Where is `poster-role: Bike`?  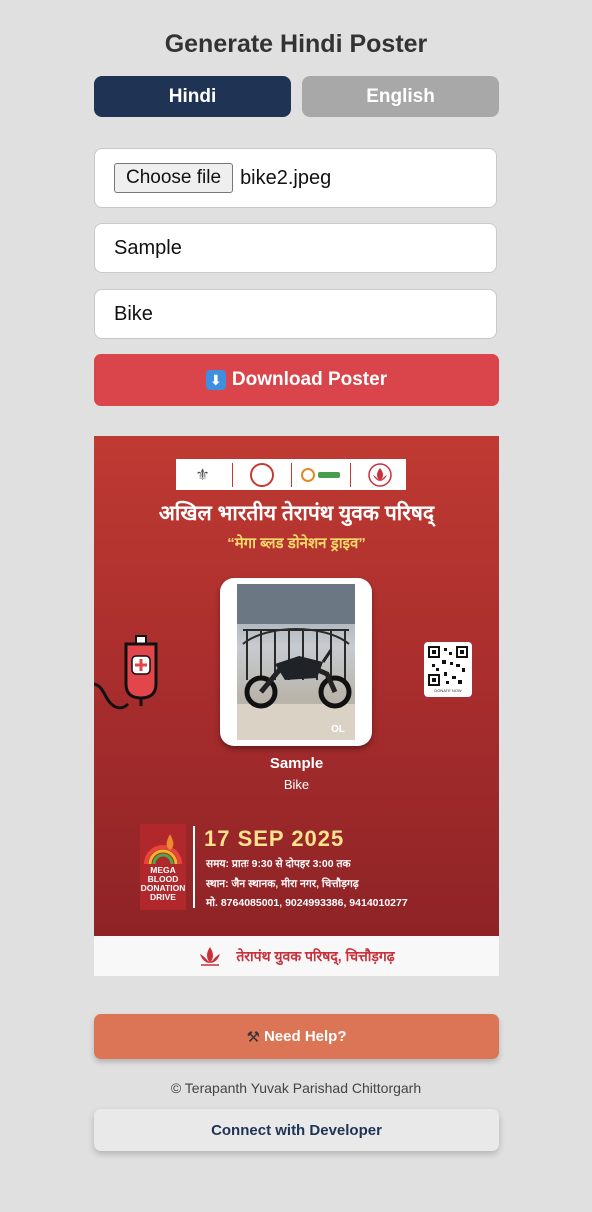
poster-role: Bike is located at coordinates (296, 784).